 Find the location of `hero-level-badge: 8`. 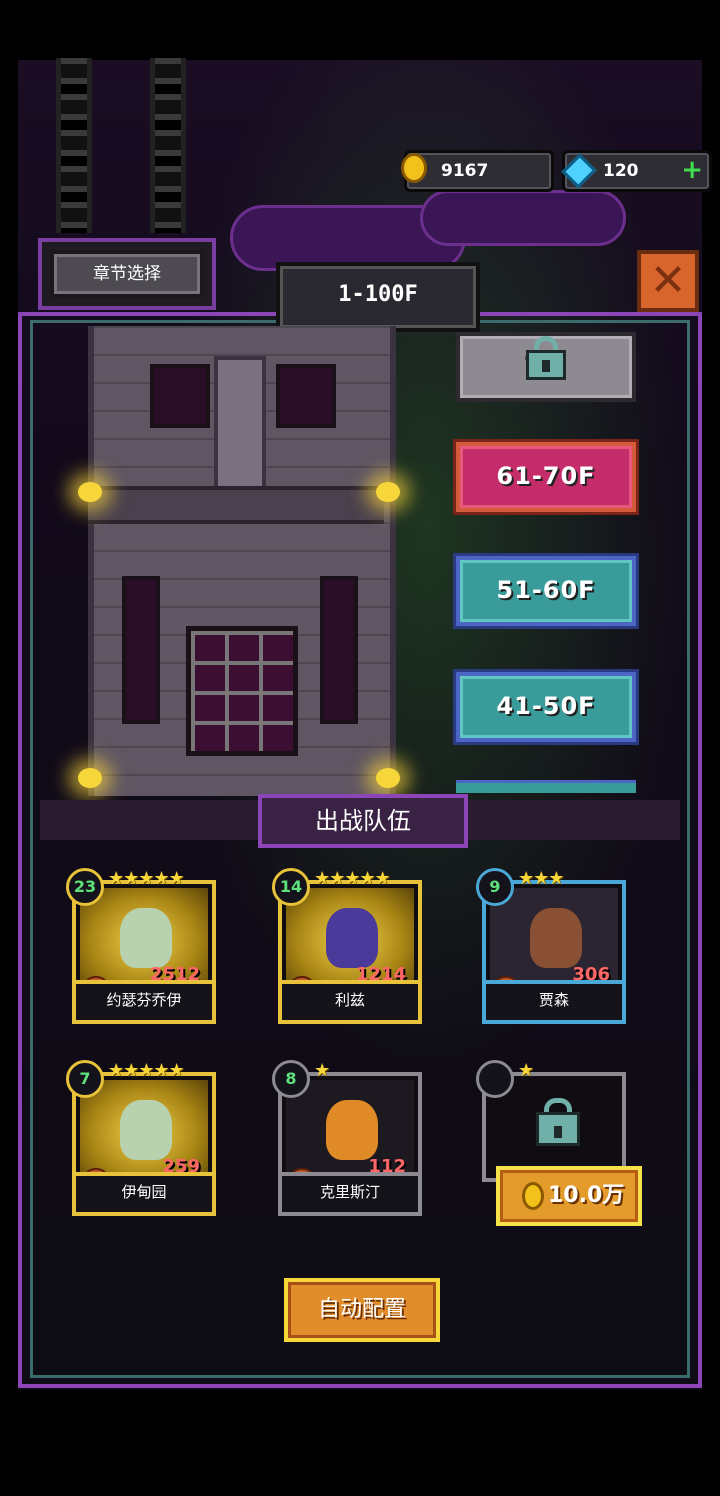

hero-level-badge: 8 is located at coordinates (291, 1079).